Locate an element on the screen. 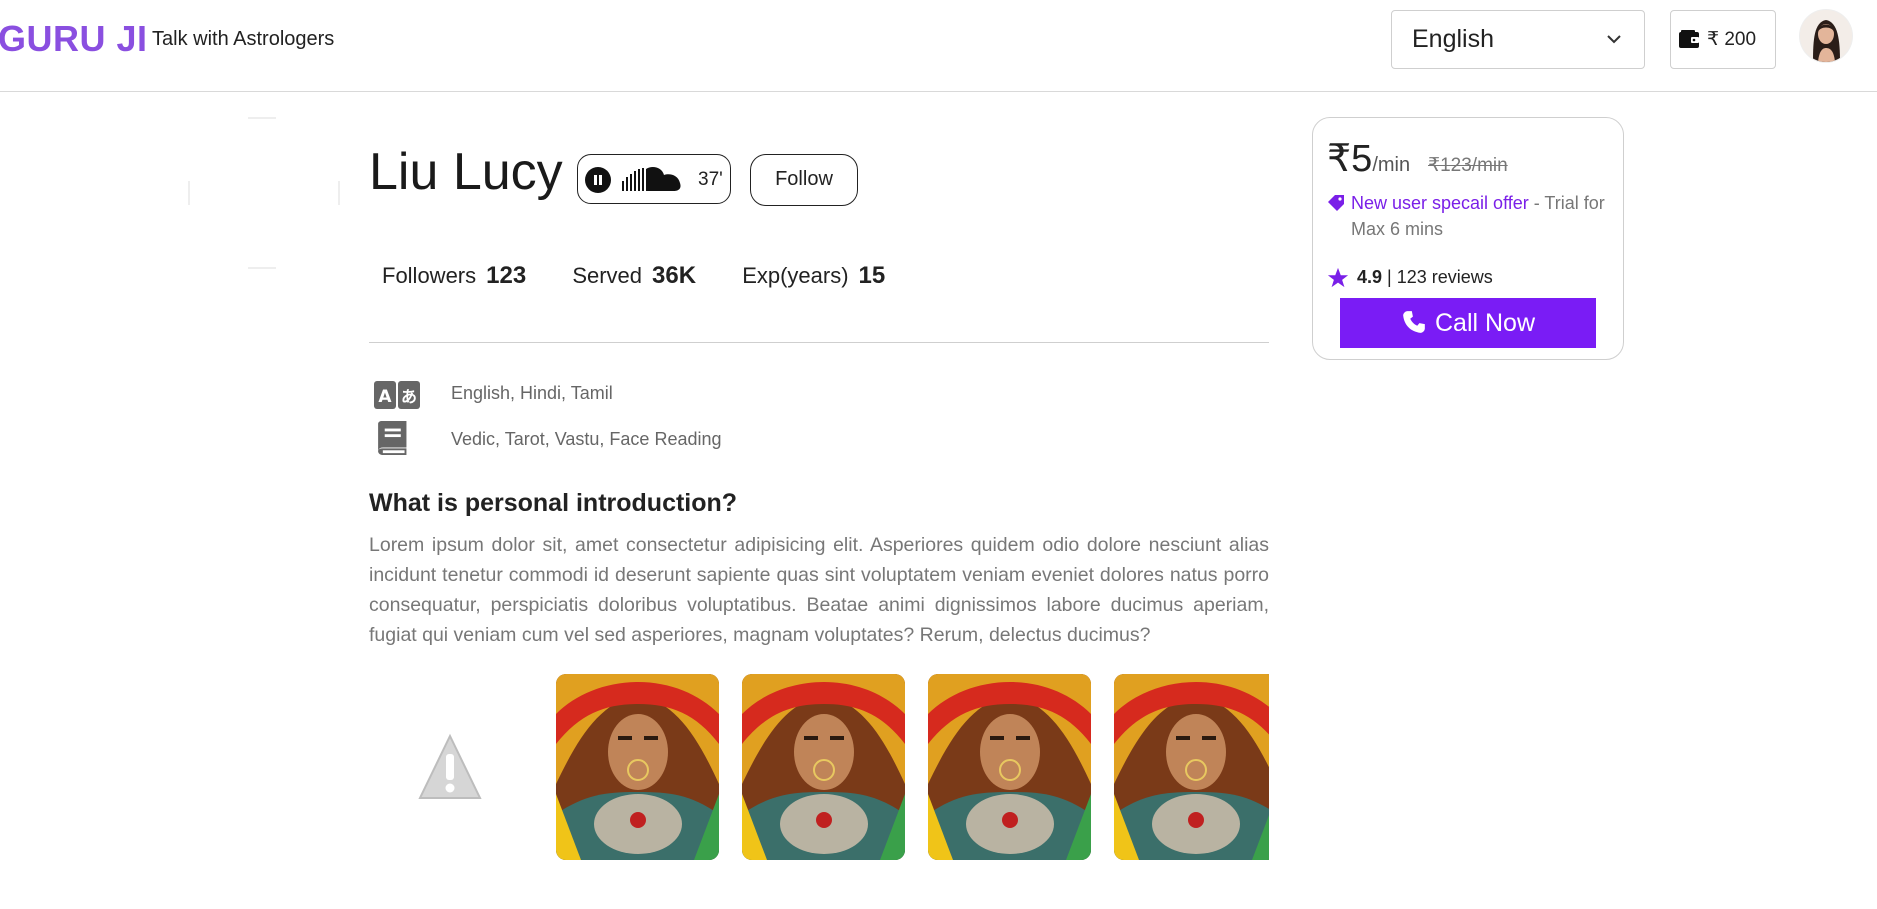 Image resolution: width=1877 pixels, height=909 pixels. language-select: English is located at coordinates (1518, 39).